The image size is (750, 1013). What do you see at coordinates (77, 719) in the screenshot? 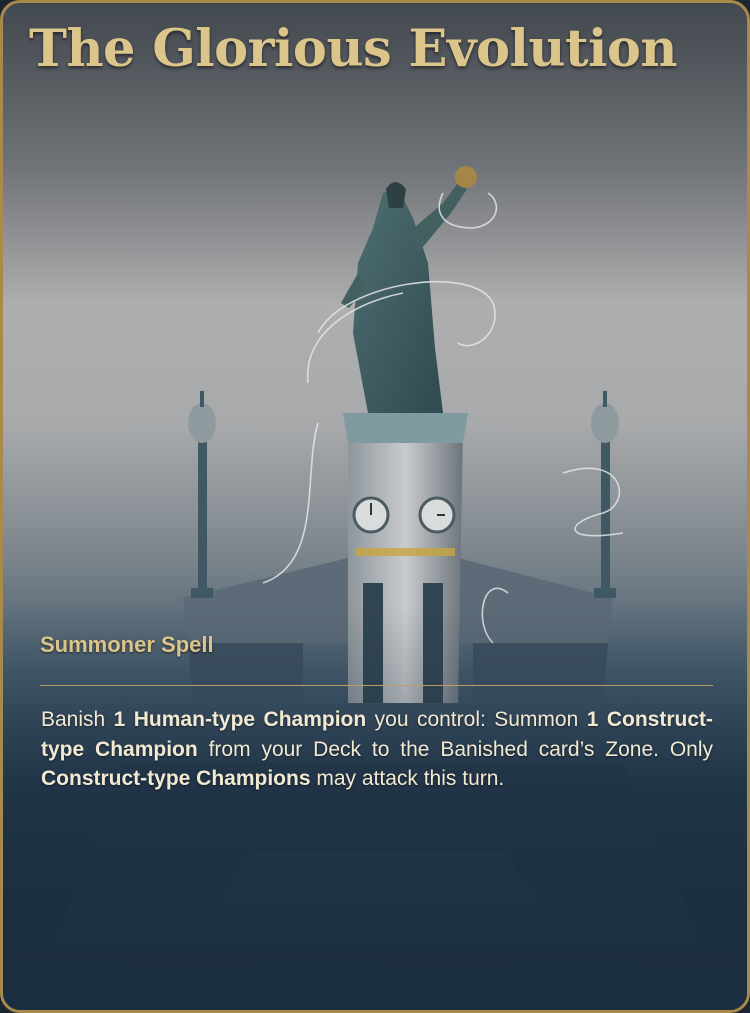
I see `rules-text-segment: Banish` at bounding box center [77, 719].